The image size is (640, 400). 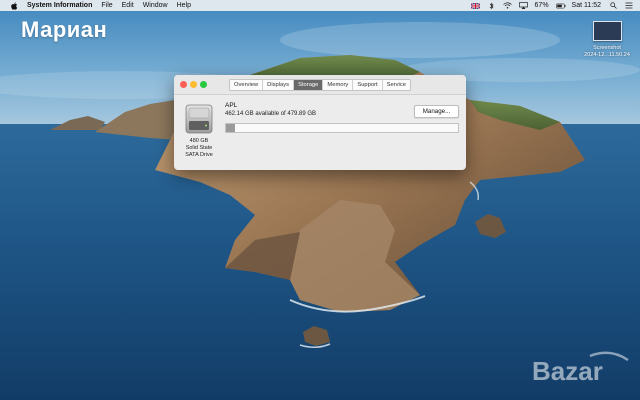 I want to click on bazar-watermark-logo: Bazar, so click(x=580, y=368).